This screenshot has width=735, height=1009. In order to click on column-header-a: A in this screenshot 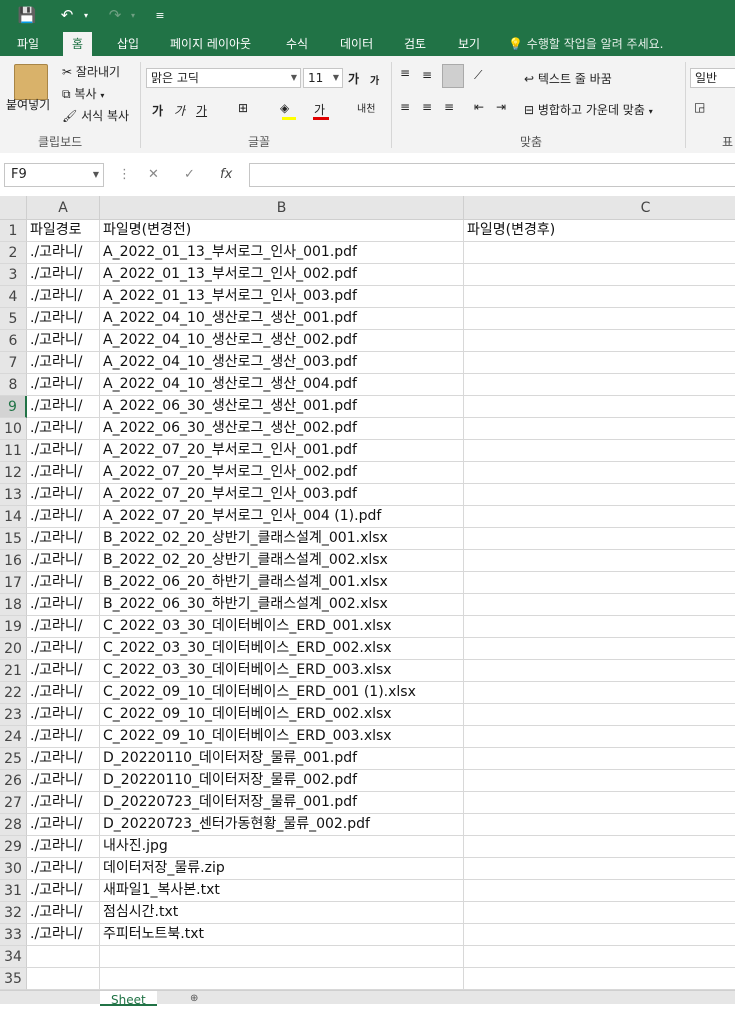, I will do `click(63, 208)`.